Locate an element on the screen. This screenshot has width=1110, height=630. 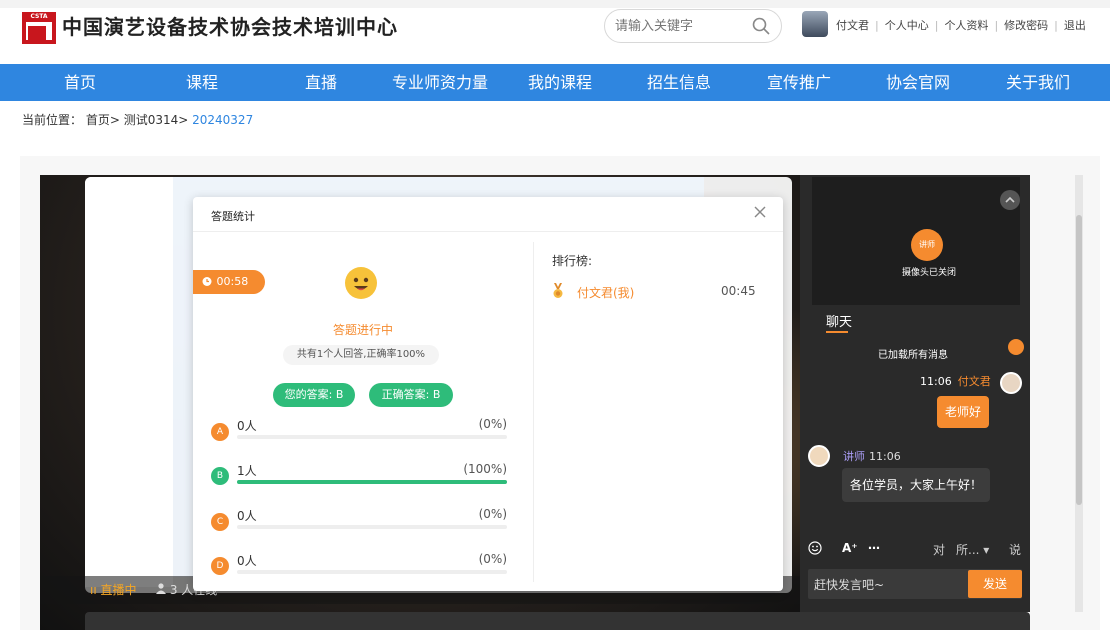
nav-item-about: 关于我们 is located at coordinates (1038, 82).